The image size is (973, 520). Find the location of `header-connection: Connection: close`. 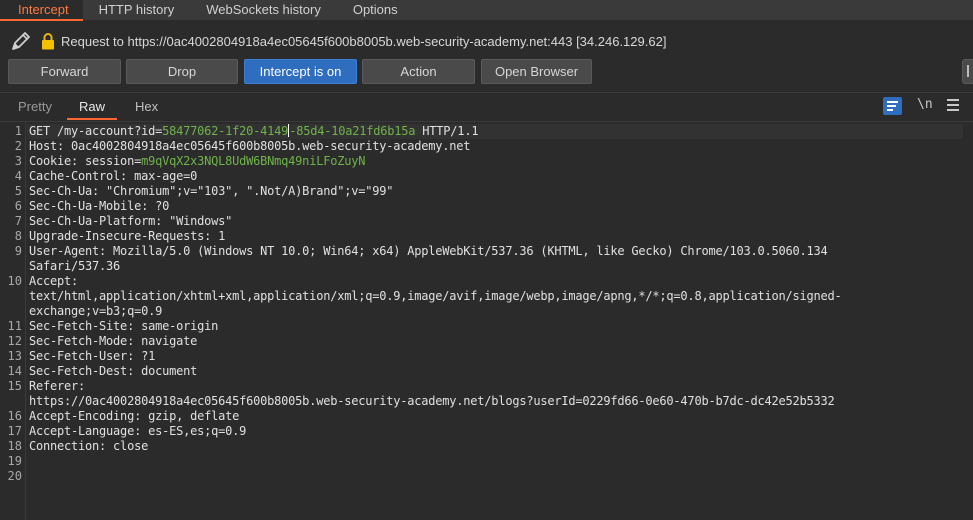

header-connection: Connection: close is located at coordinates (89, 446).